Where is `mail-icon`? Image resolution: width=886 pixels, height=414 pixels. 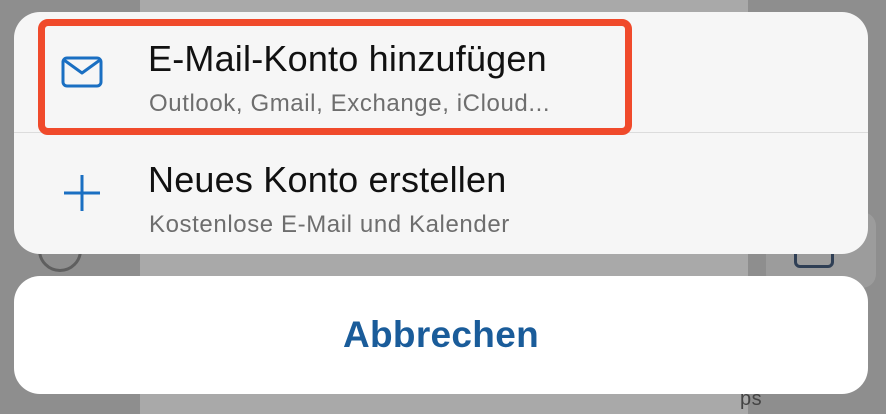
mail-icon is located at coordinates (82, 72).